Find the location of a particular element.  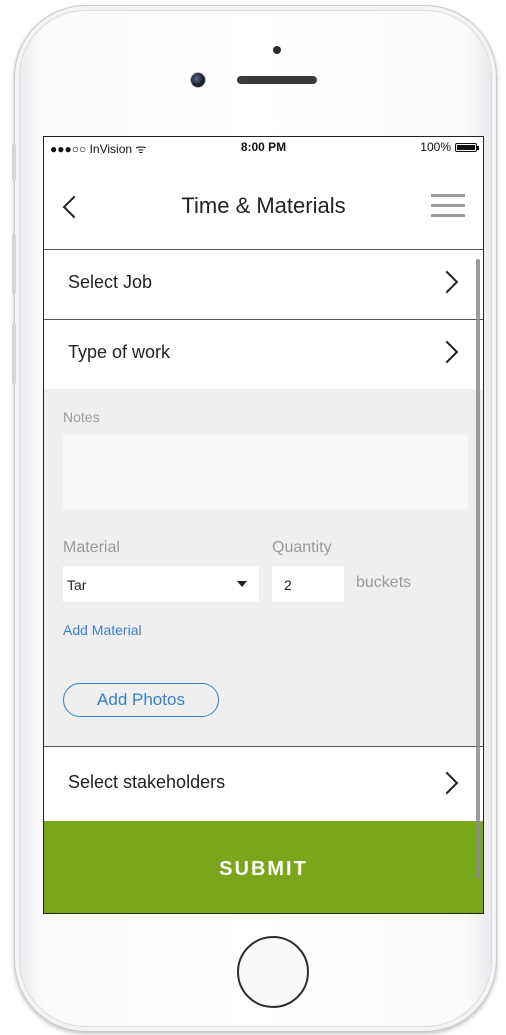

quantity-value: 2 is located at coordinates (288, 585).